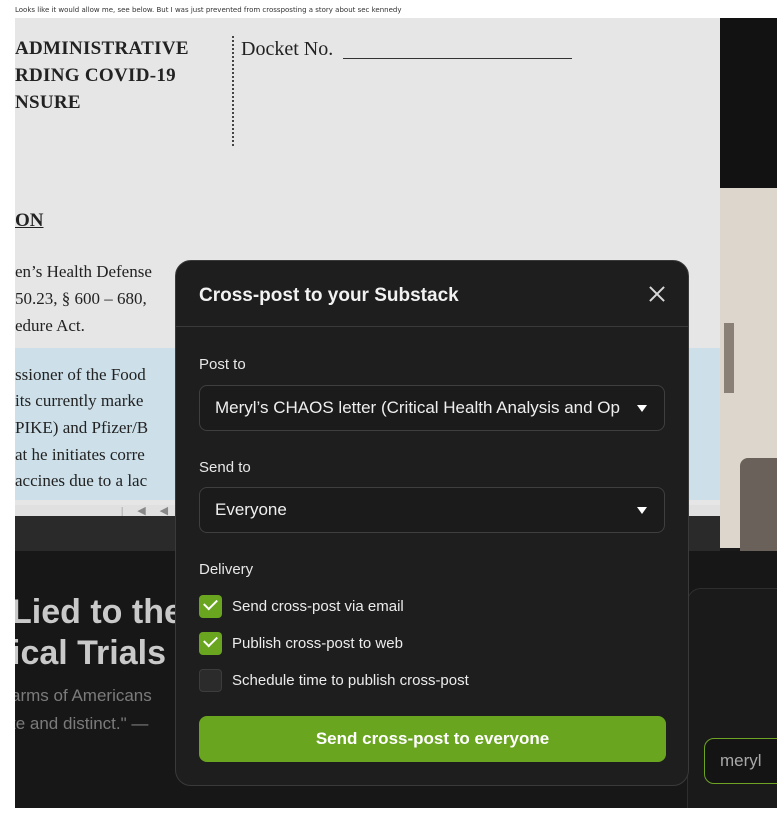 Image resolution: width=777 pixels, height=822 pixels. What do you see at coordinates (233, 91) in the screenshot?
I see `divider` at bounding box center [233, 91].